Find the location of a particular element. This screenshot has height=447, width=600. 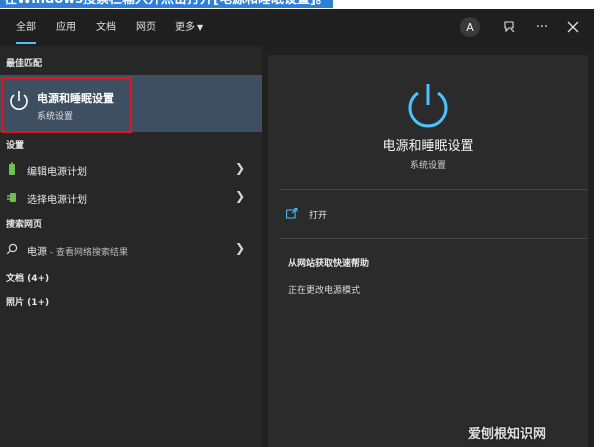

tab-documents-label: 文档 is located at coordinates (106, 27).